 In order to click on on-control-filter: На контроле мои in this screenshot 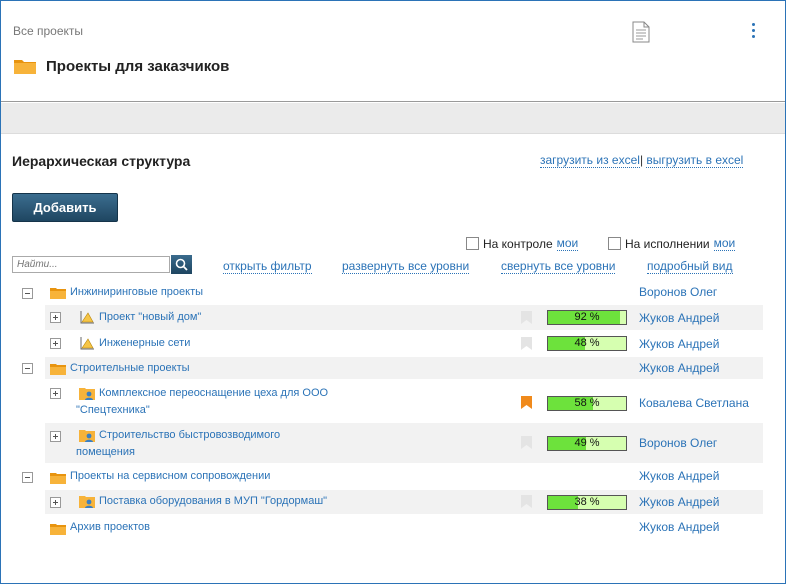, I will do `click(522, 243)`.